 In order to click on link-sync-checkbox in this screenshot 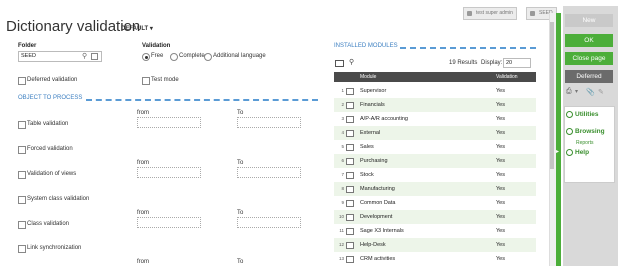, I will do `click(22, 249)`.